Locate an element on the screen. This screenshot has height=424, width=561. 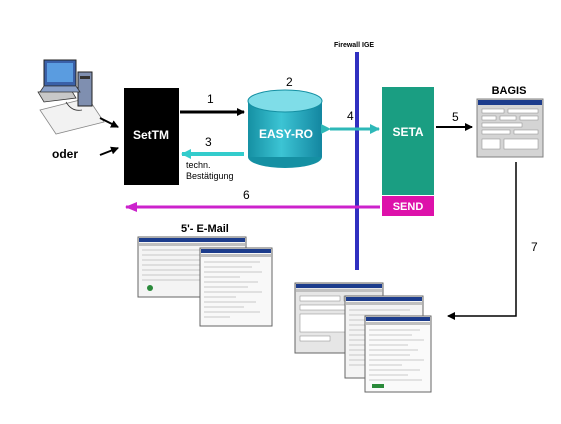
arrow-oder-to-settm is located at coordinates (109, 151).